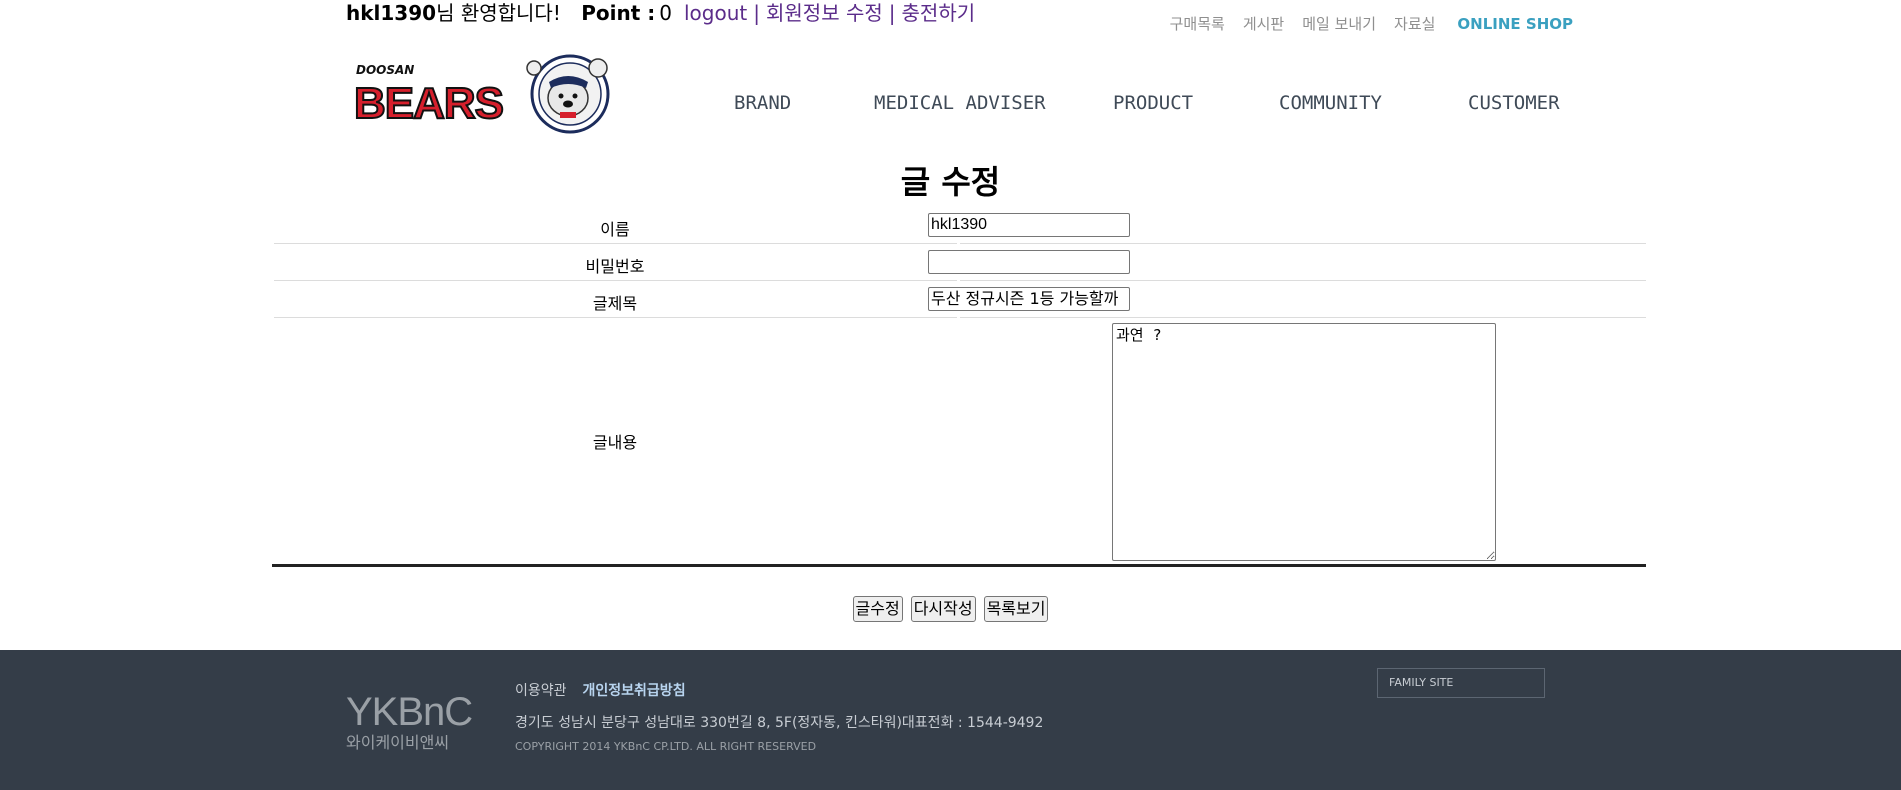 The image size is (1901, 790). What do you see at coordinates (1414, 24) in the screenshot?
I see `archive-link: 자료실` at bounding box center [1414, 24].